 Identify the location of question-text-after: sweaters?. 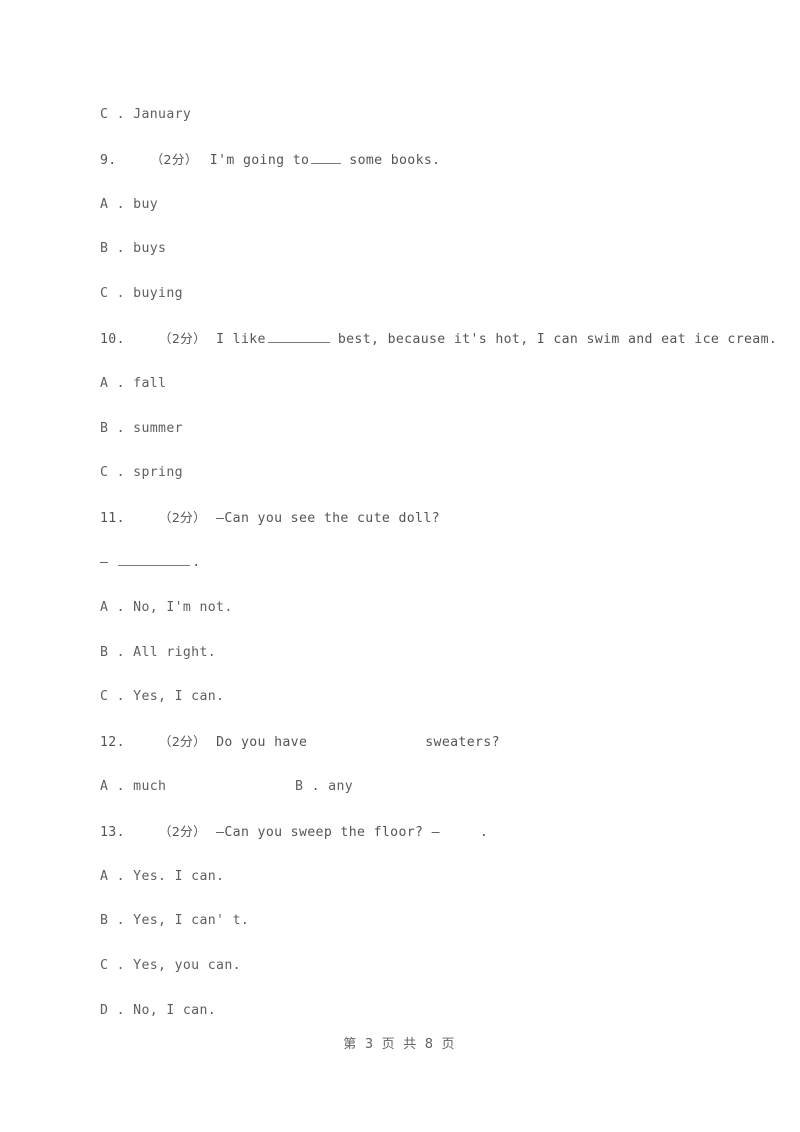
(462, 743).